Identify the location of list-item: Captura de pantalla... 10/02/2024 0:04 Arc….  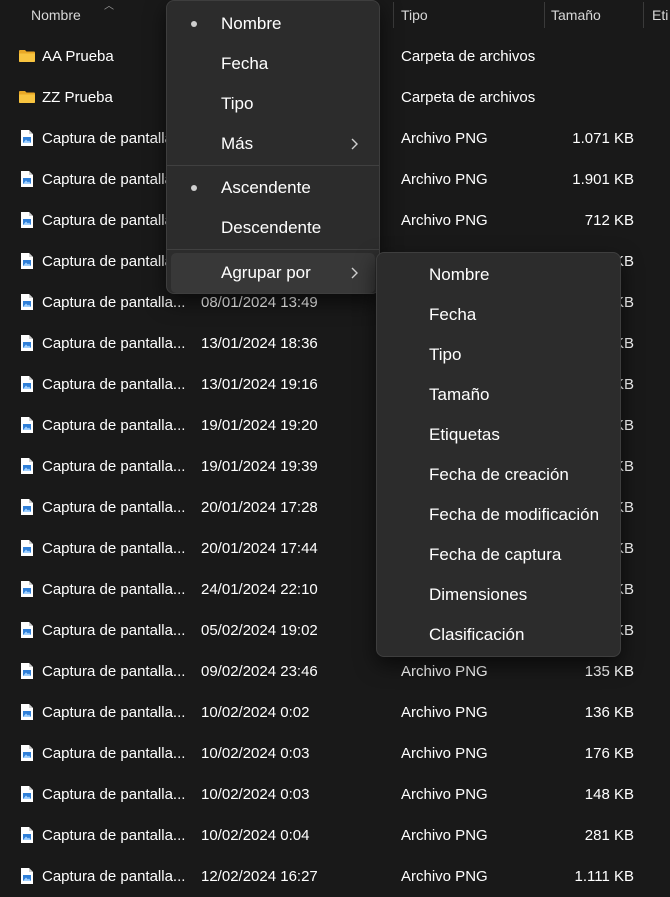
(335, 835).